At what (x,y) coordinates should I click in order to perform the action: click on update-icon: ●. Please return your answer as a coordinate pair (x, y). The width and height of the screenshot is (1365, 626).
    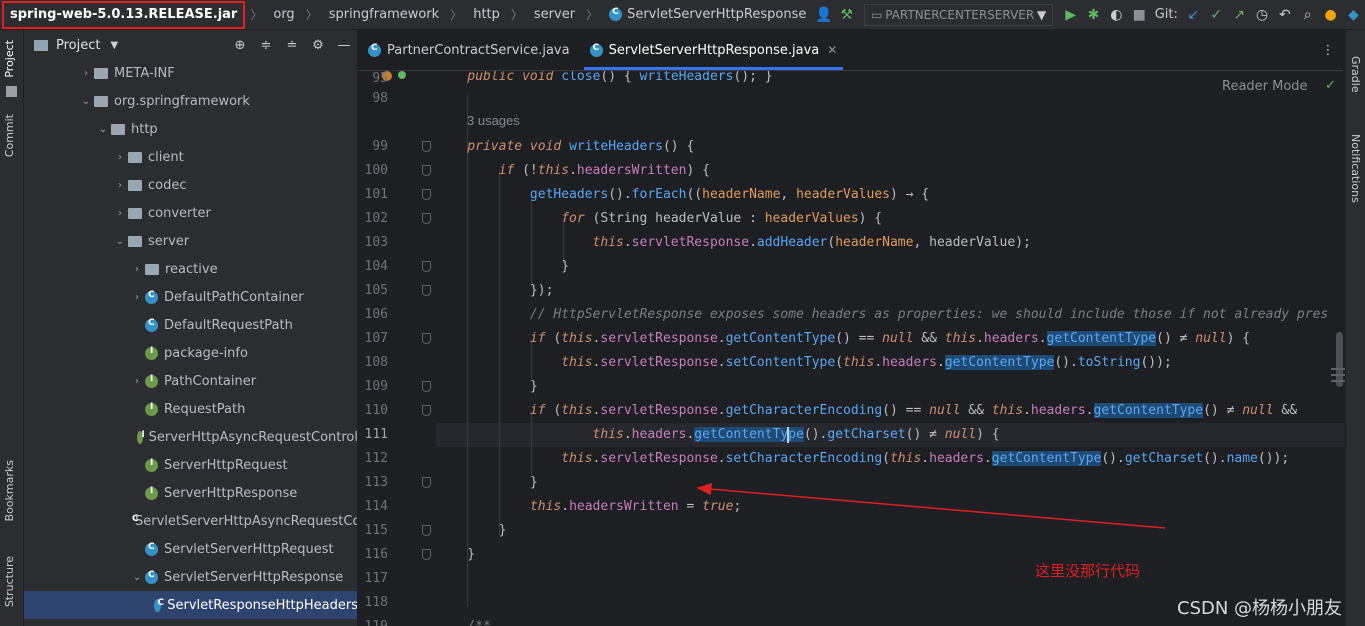
    Looking at the image, I should click on (1330, 15).